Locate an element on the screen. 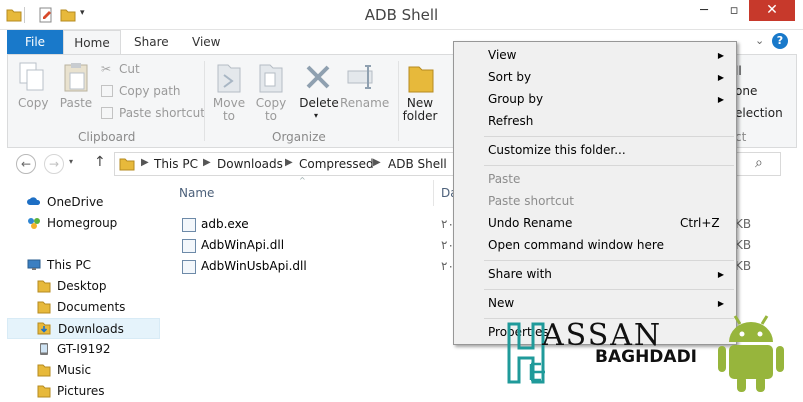  recent-locations-icon: ▾ is located at coordinates (71, 161).